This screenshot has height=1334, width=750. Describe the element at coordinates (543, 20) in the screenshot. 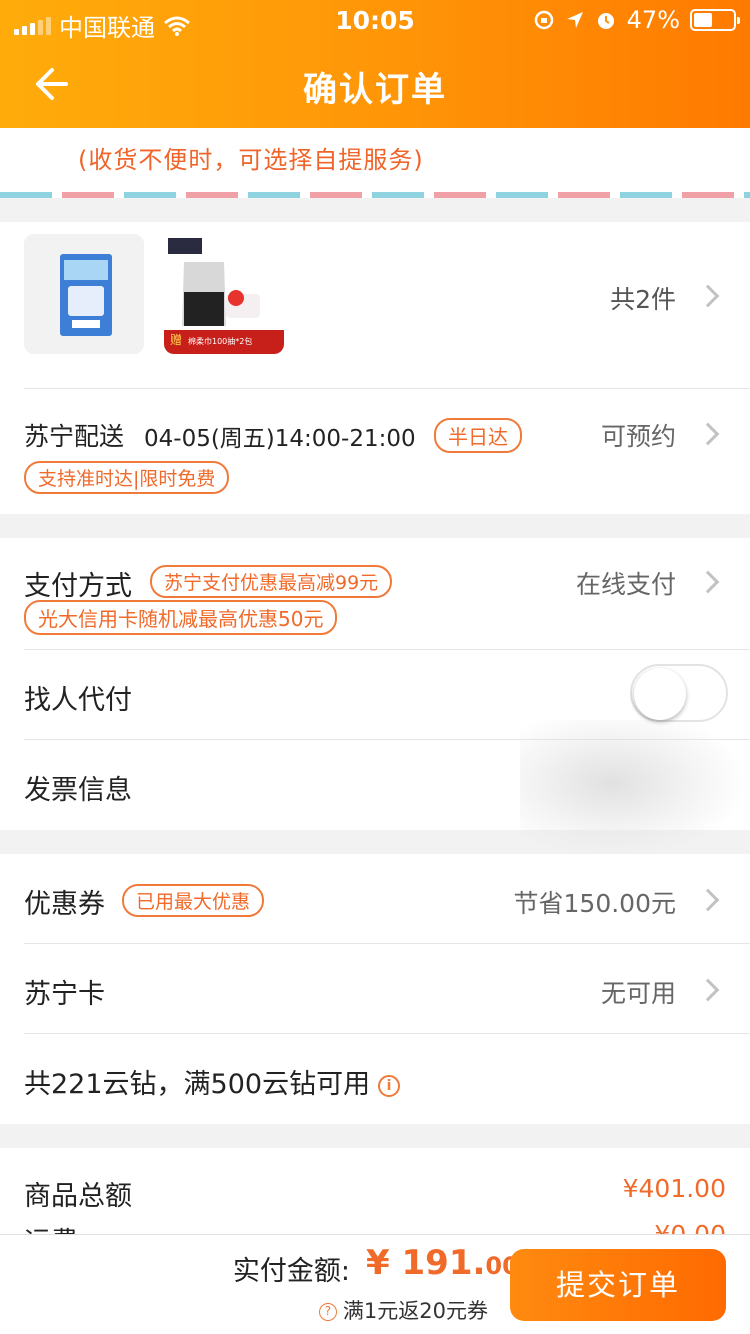

I see `orientation-lock-icon` at that location.